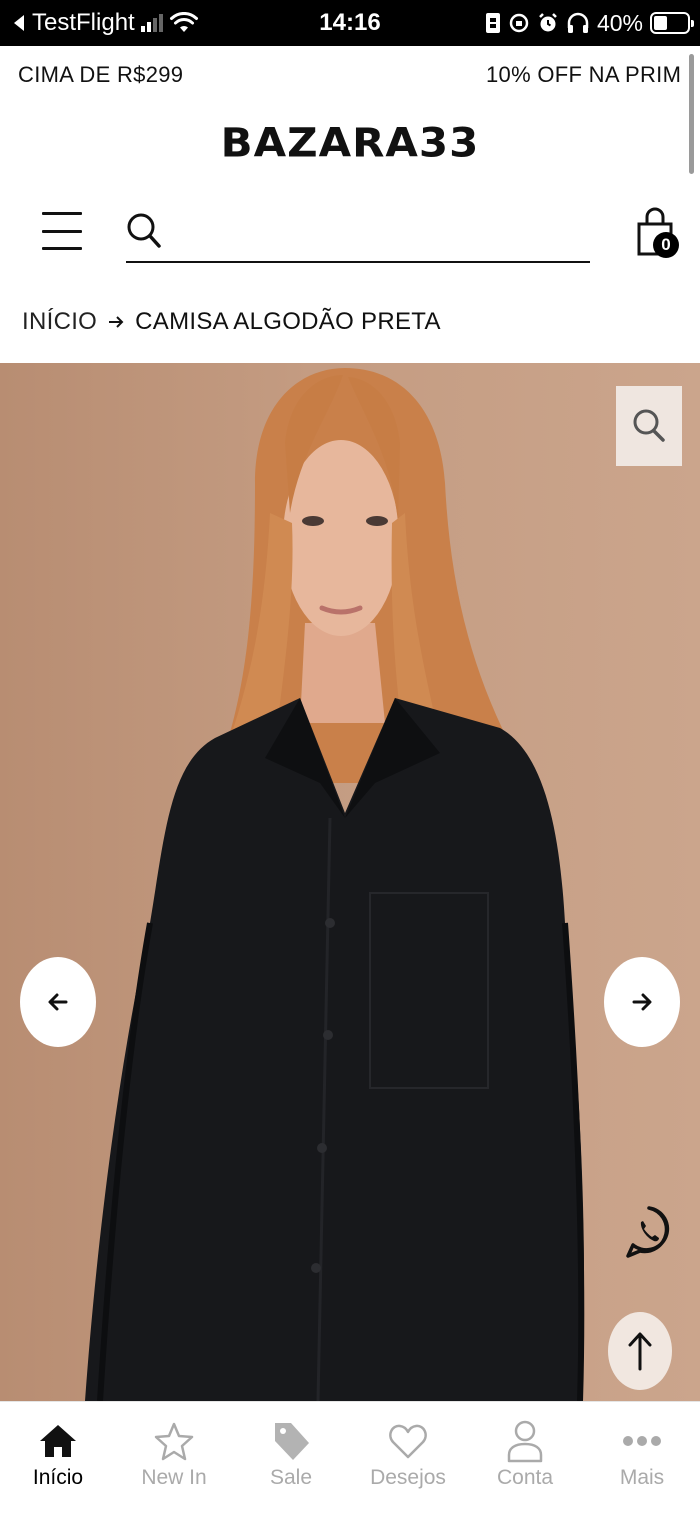 The image size is (700, 1515). I want to click on search-icon, so click(144, 231).